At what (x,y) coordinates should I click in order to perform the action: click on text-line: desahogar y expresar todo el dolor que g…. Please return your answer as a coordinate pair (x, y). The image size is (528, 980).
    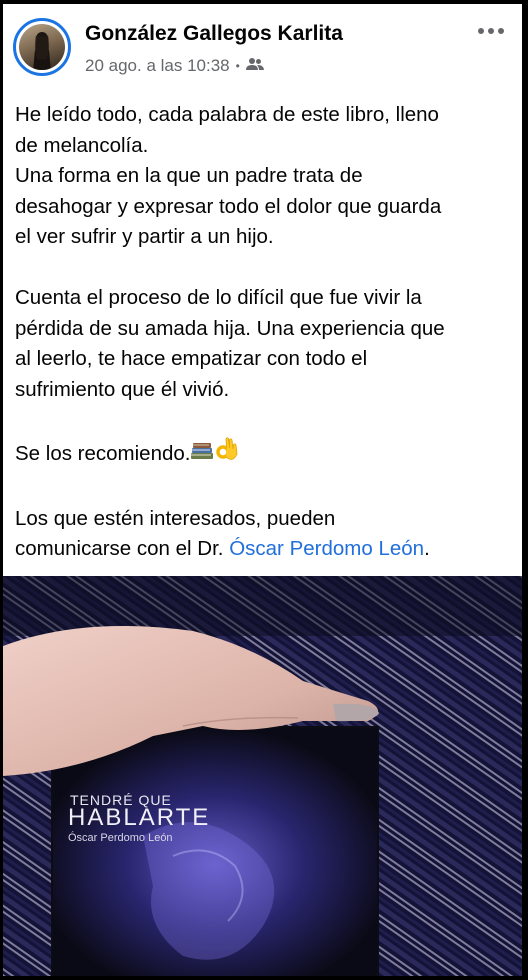
    Looking at the image, I should click on (228, 206).